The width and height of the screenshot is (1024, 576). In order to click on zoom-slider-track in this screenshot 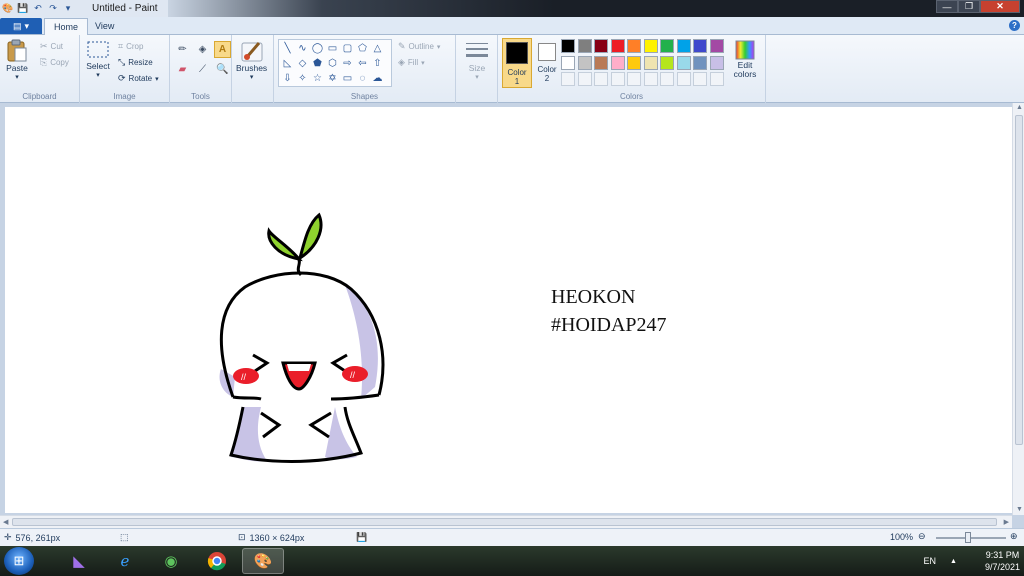, I will do `click(971, 538)`.